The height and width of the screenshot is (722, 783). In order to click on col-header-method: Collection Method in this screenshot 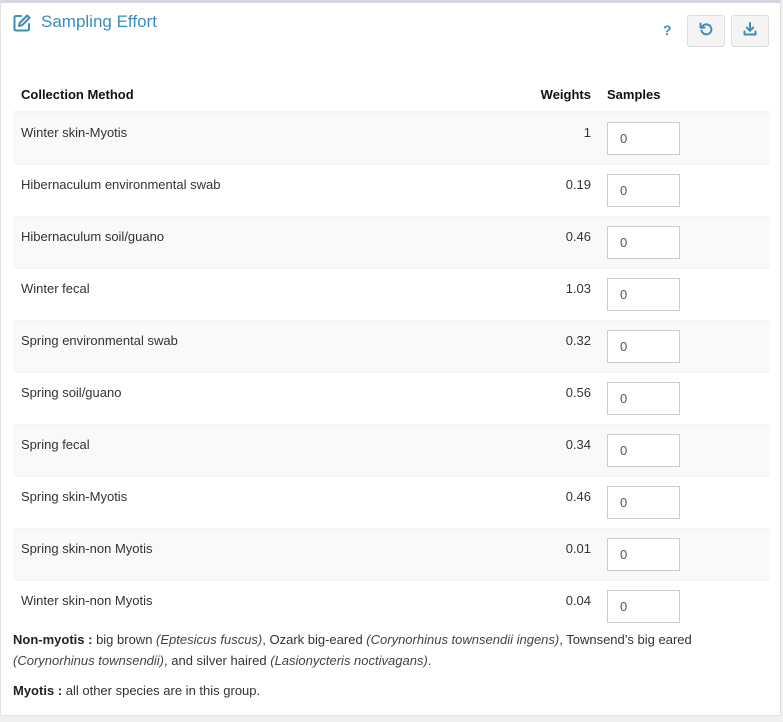, I will do `click(248, 95)`.